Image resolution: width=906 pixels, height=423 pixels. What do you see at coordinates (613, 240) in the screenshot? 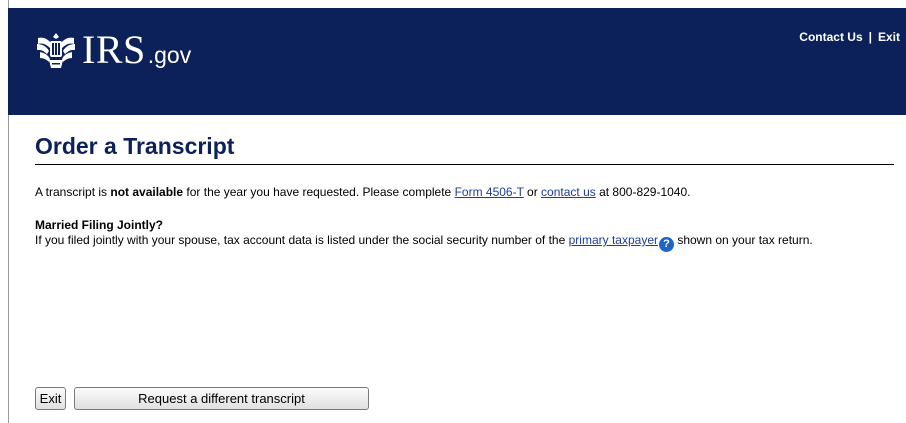
I see `primary-taxpayer-link: primary taxpayer` at bounding box center [613, 240].